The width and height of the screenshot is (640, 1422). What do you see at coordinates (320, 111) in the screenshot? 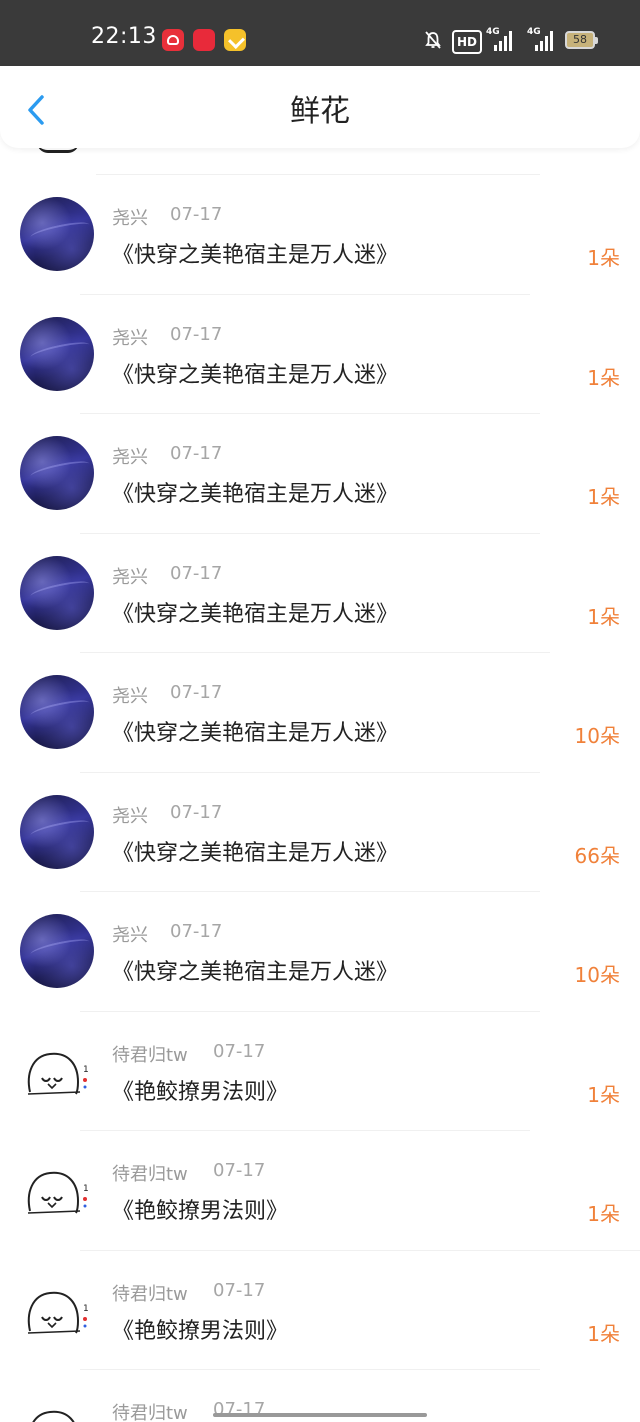
I see `page-title: 鲜花` at bounding box center [320, 111].